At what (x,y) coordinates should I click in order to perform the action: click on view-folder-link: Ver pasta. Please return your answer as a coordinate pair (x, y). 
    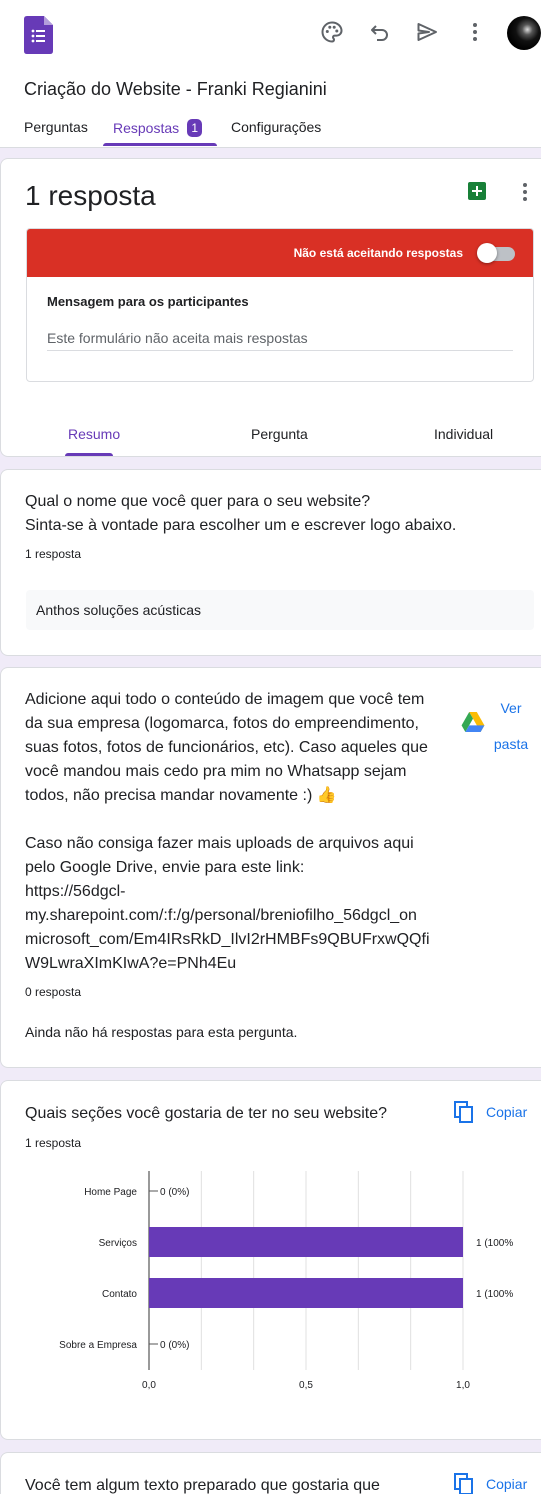
    Looking at the image, I should click on (511, 726).